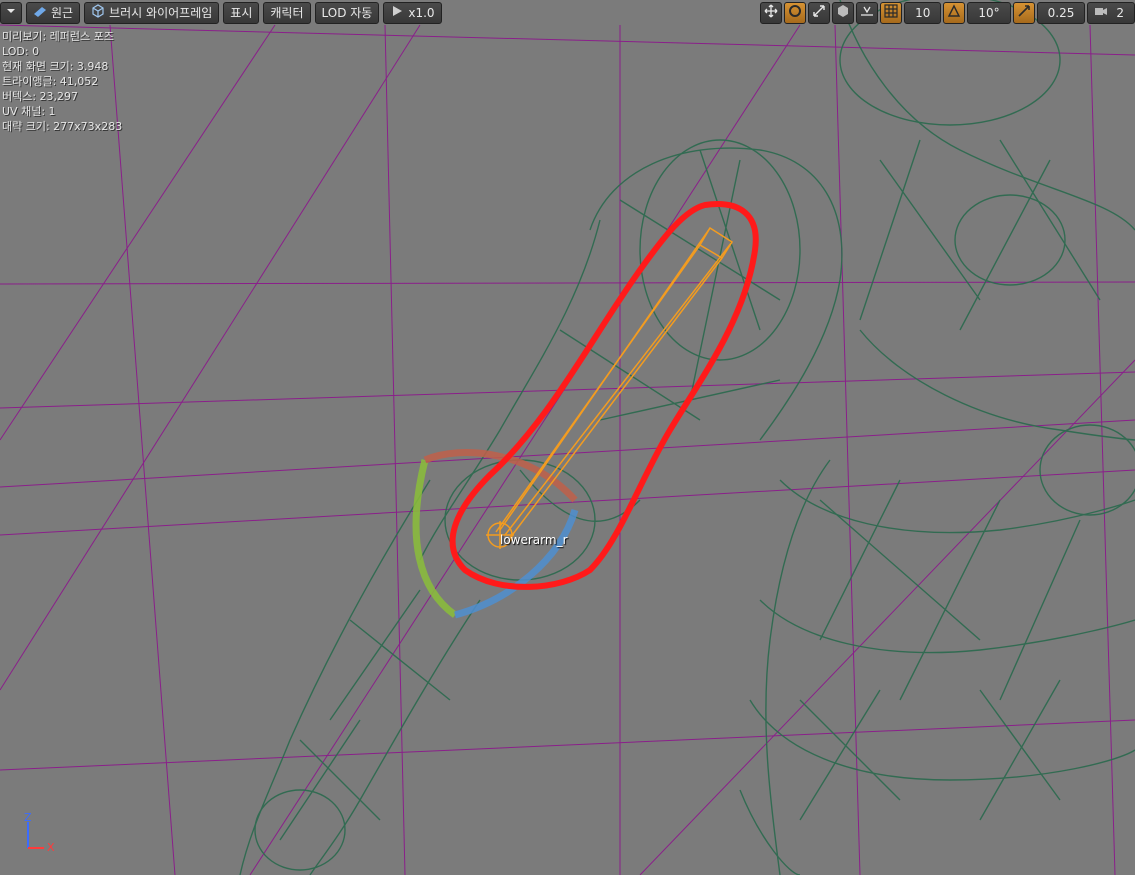 This screenshot has width=1135, height=875. I want to click on axis-z-label: Z, so click(28, 818).